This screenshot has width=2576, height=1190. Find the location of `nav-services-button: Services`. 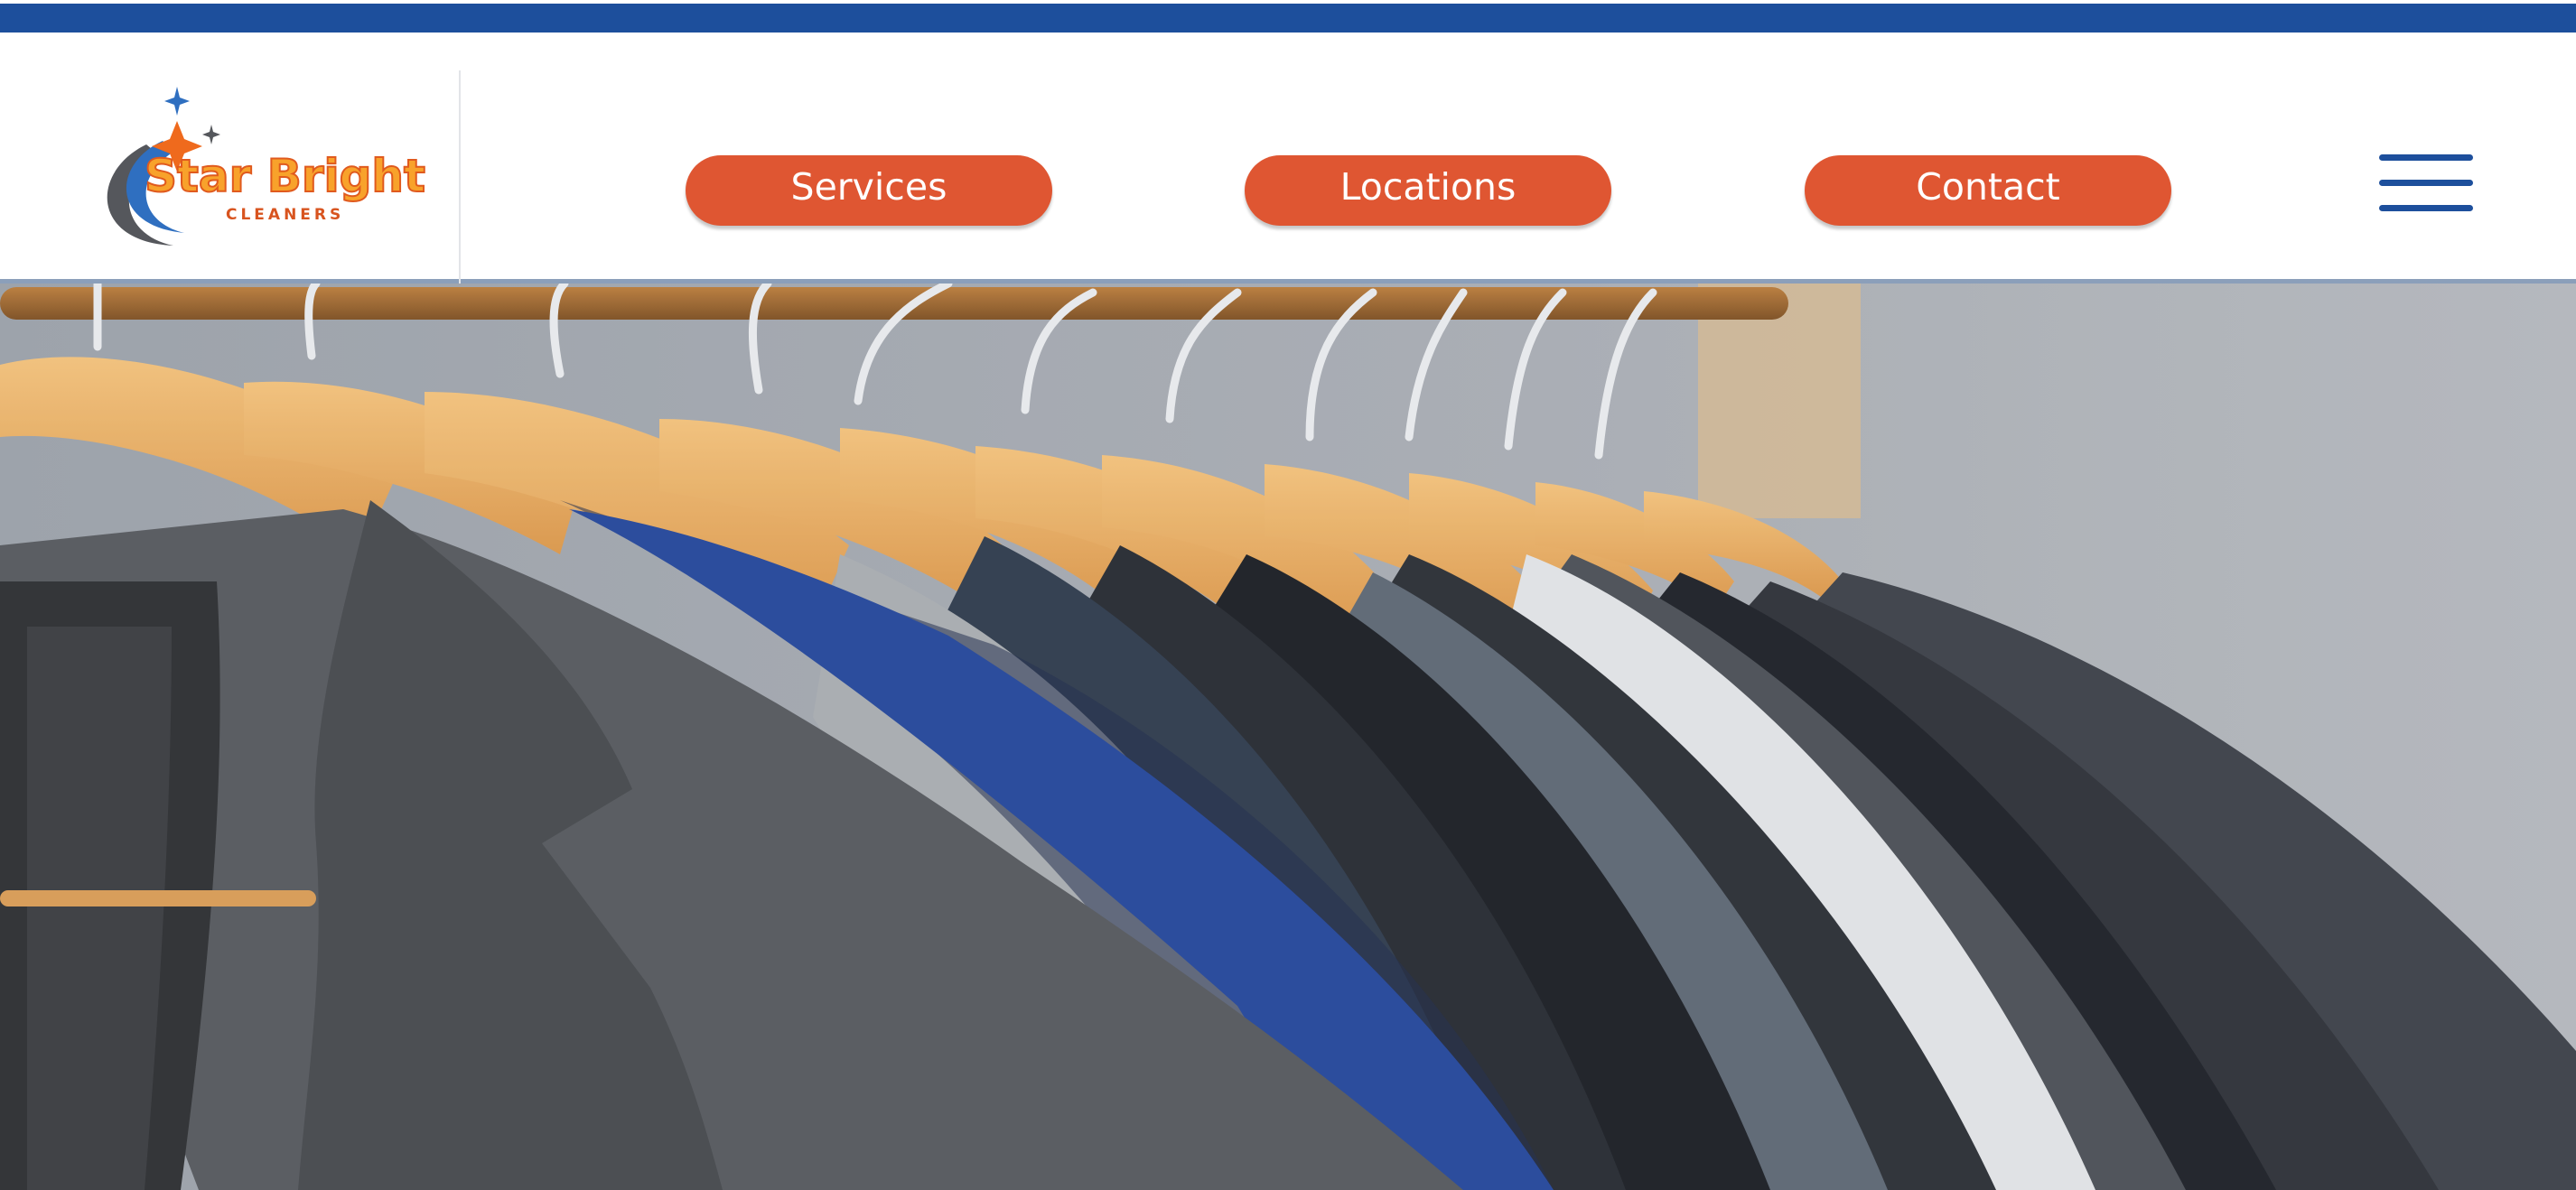

nav-services-button: Services is located at coordinates (869, 190).